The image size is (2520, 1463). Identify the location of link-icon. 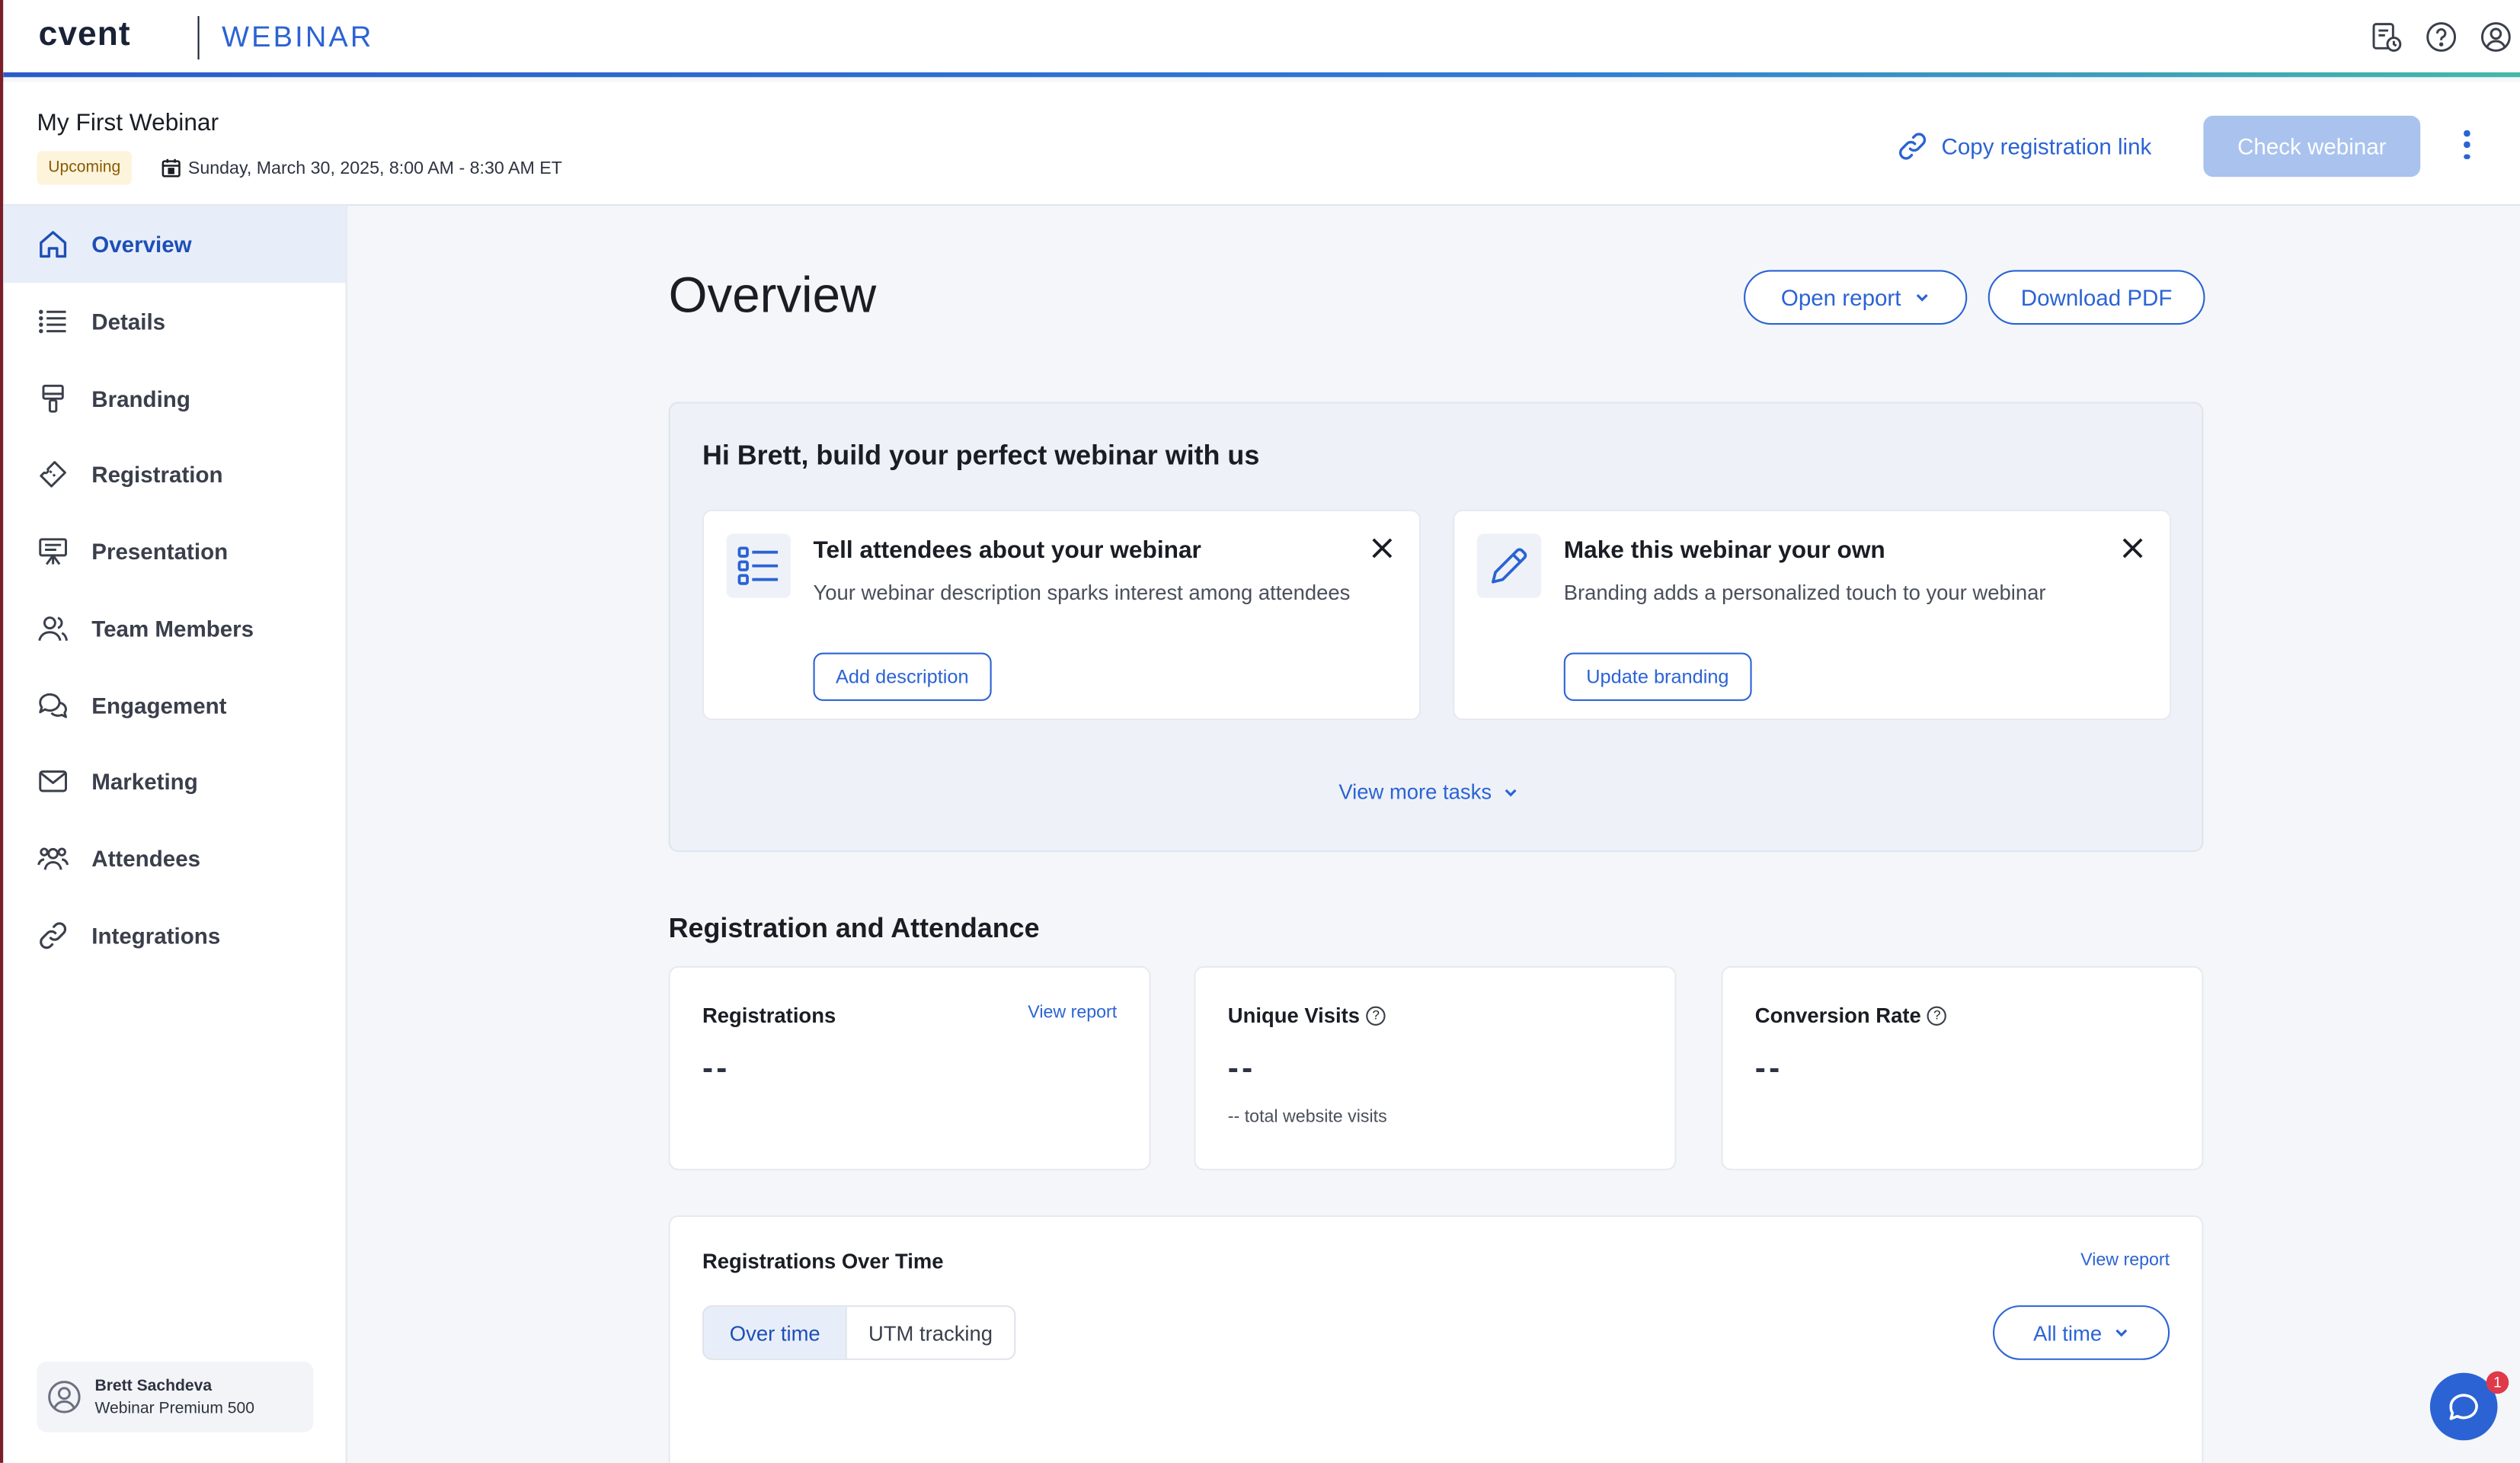
(1912, 146).